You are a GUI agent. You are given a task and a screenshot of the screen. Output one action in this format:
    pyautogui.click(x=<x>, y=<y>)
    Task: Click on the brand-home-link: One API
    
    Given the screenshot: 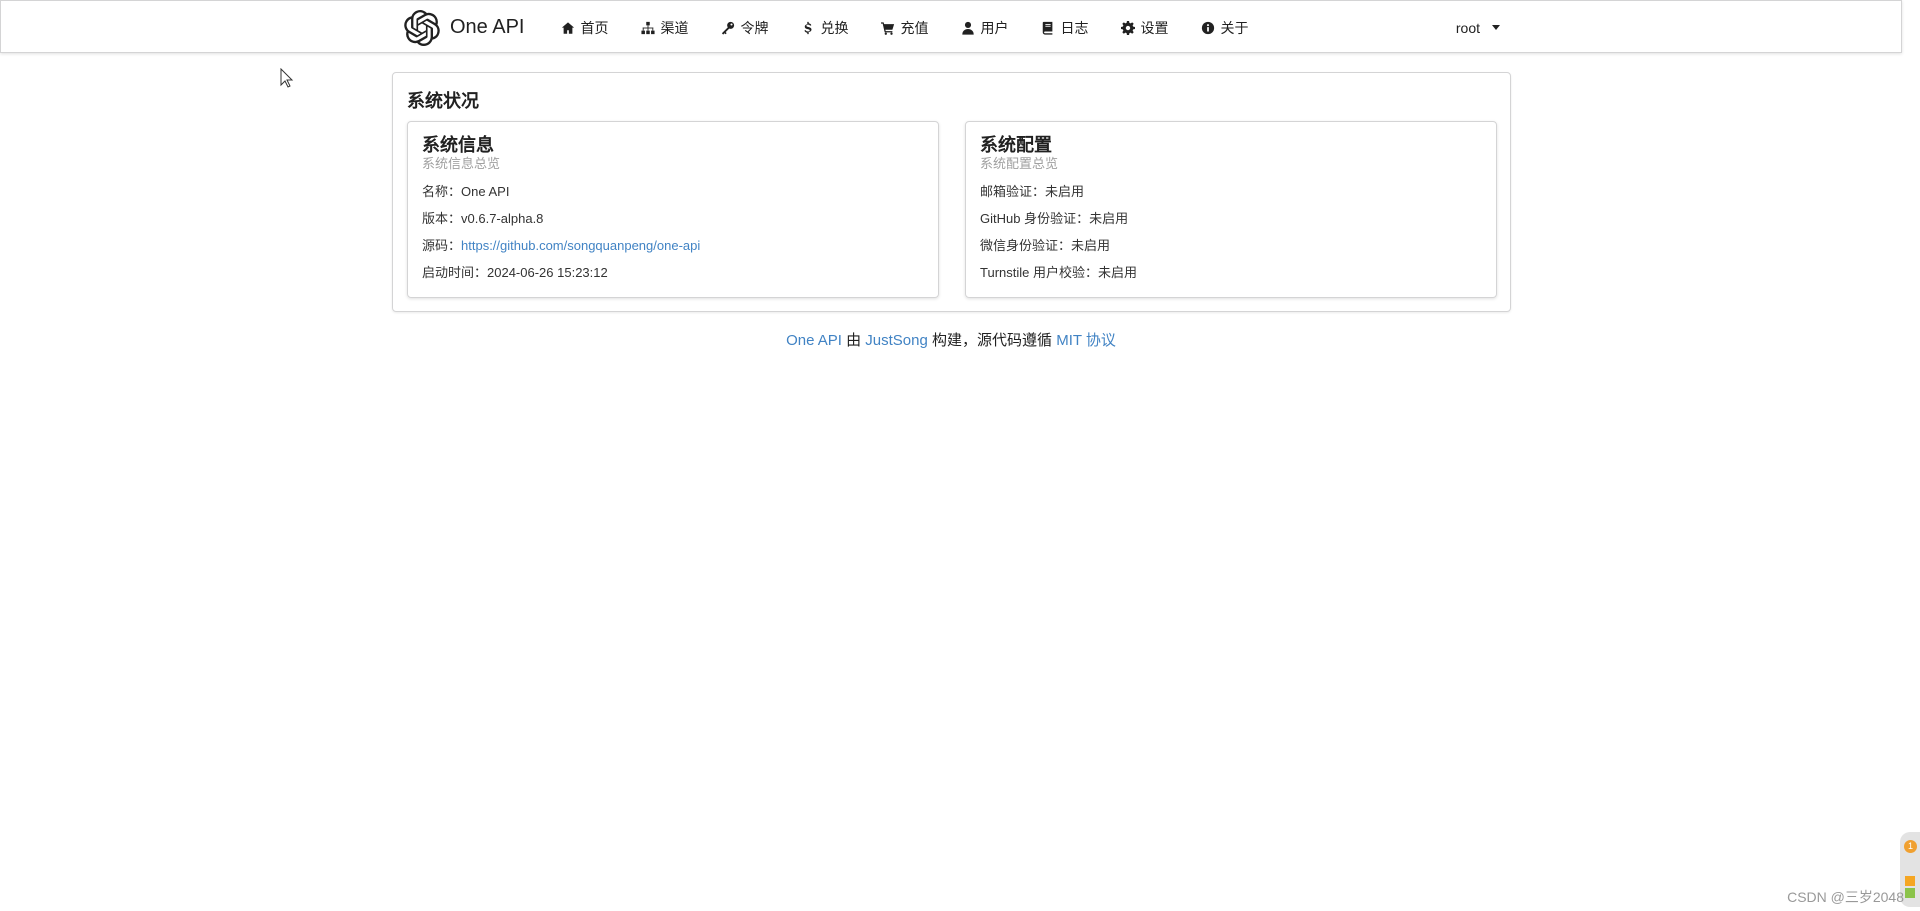 What is the action you would take?
    pyautogui.click(x=464, y=27)
    